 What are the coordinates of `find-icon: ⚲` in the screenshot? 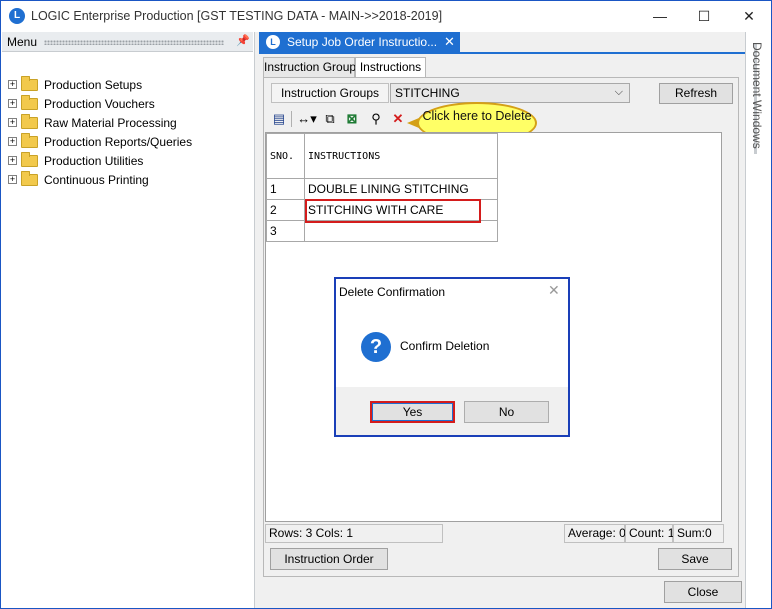 It's located at (376, 119).